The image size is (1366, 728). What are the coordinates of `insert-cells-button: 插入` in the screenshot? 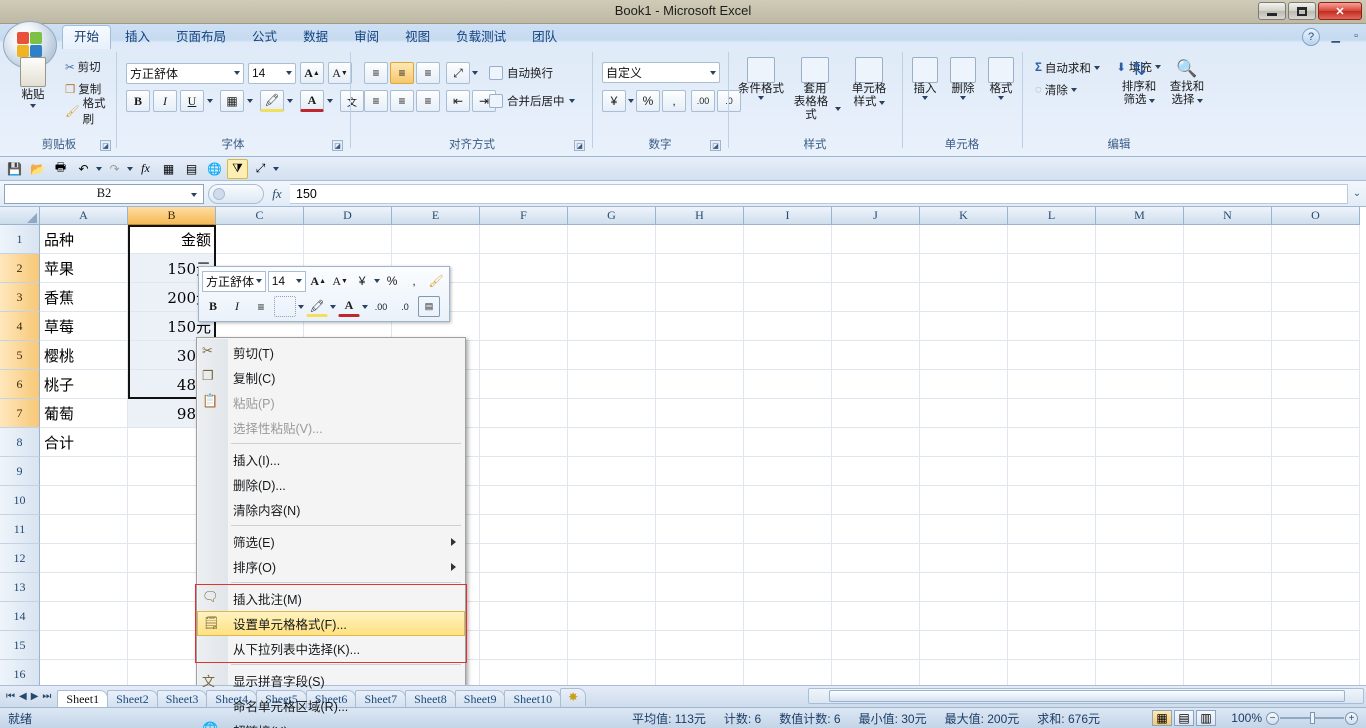 It's located at (925, 77).